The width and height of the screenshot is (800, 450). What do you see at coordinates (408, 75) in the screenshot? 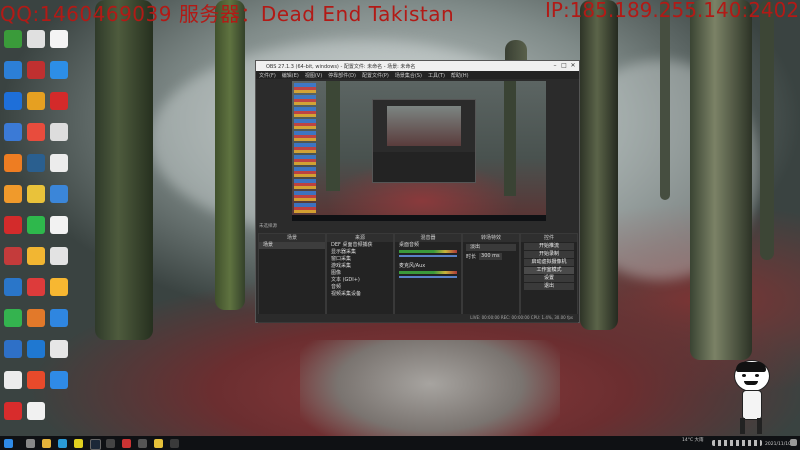
I see `menu-scene-collection: 场景集合(S)` at bounding box center [408, 75].